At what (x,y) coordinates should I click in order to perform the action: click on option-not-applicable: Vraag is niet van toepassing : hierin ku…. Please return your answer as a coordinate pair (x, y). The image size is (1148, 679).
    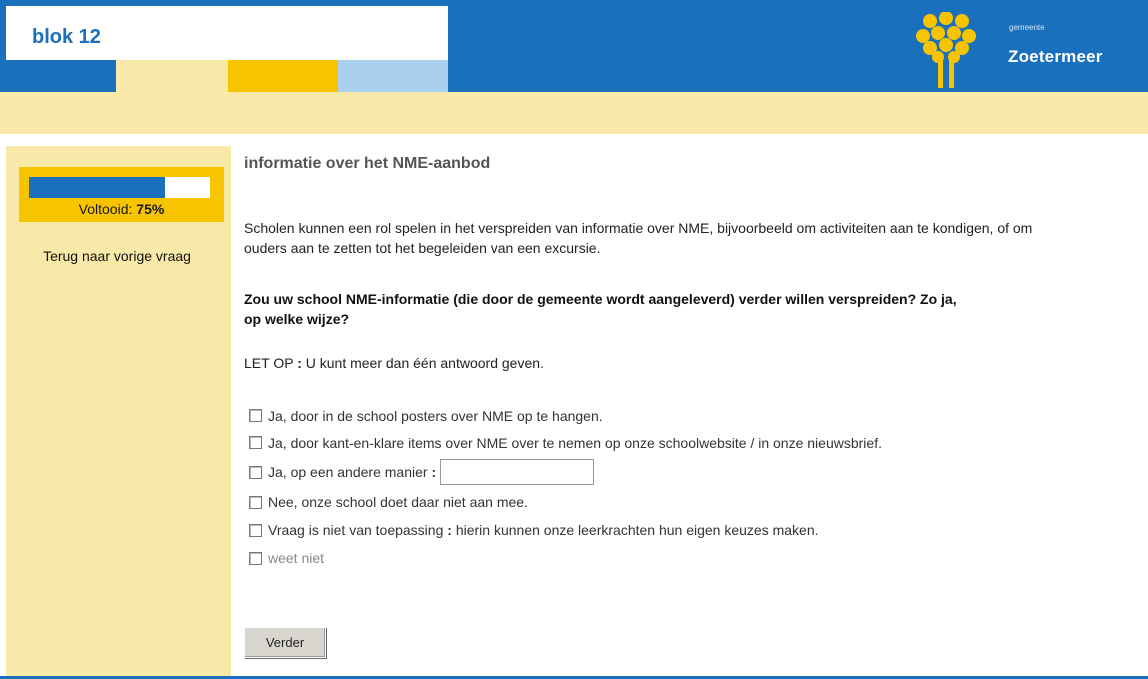
    Looking at the image, I should click on (565, 530).